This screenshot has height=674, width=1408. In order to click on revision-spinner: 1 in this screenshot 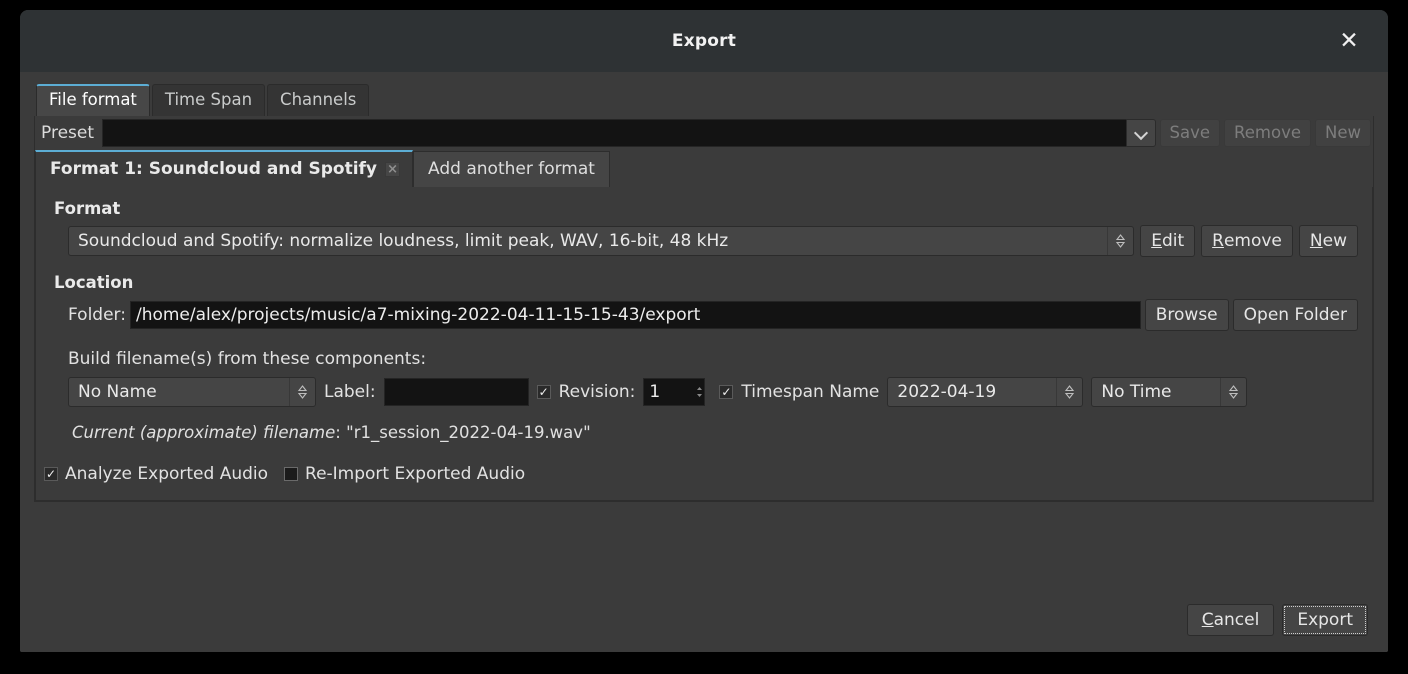, I will do `click(674, 392)`.